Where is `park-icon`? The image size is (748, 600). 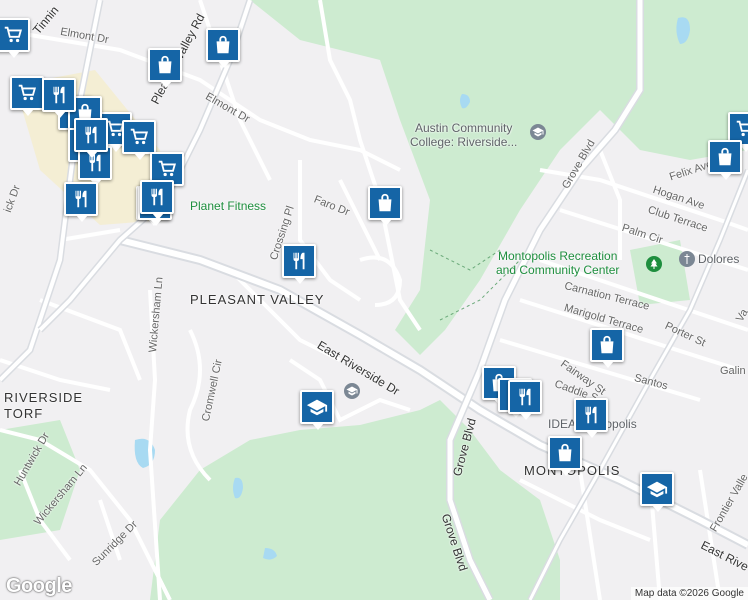 park-icon is located at coordinates (654, 264).